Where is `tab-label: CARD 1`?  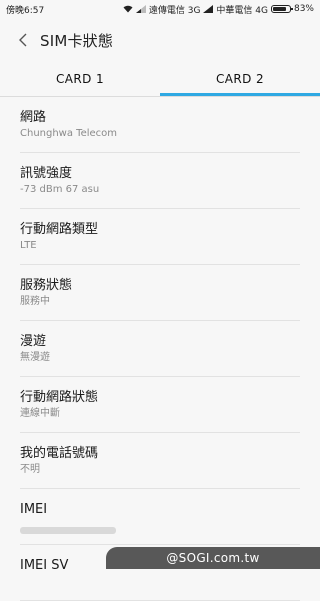 tab-label: CARD 1 is located at coordinates (79, 79).